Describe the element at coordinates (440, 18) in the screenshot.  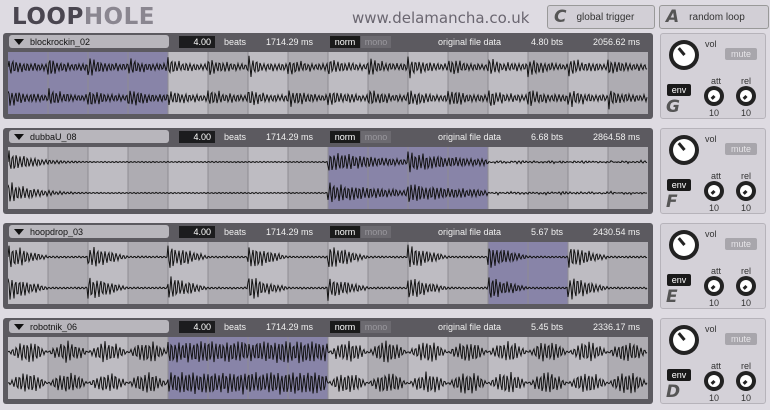
I see `website-url: www.delamancha.co.uk` at that location.